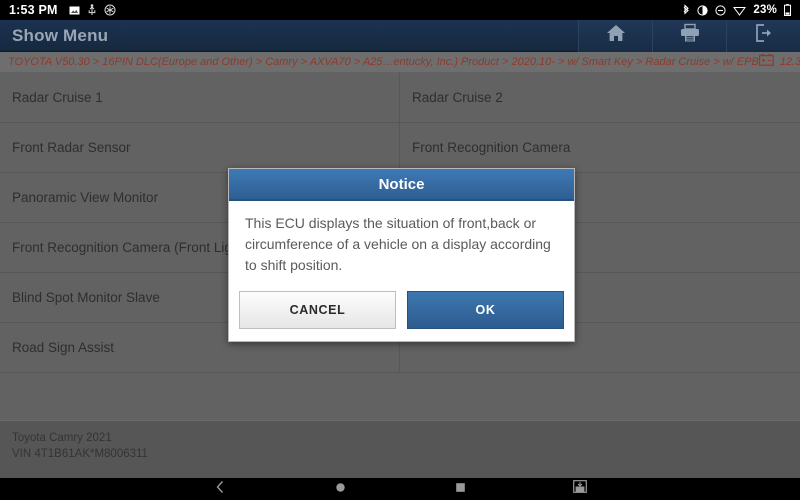 The width and height of the screenshot is (800, 500). What do you see at coordinates (401, 185) in the screenshot?
I see `dialog-title: Notice` at bounding box center [401, 185].